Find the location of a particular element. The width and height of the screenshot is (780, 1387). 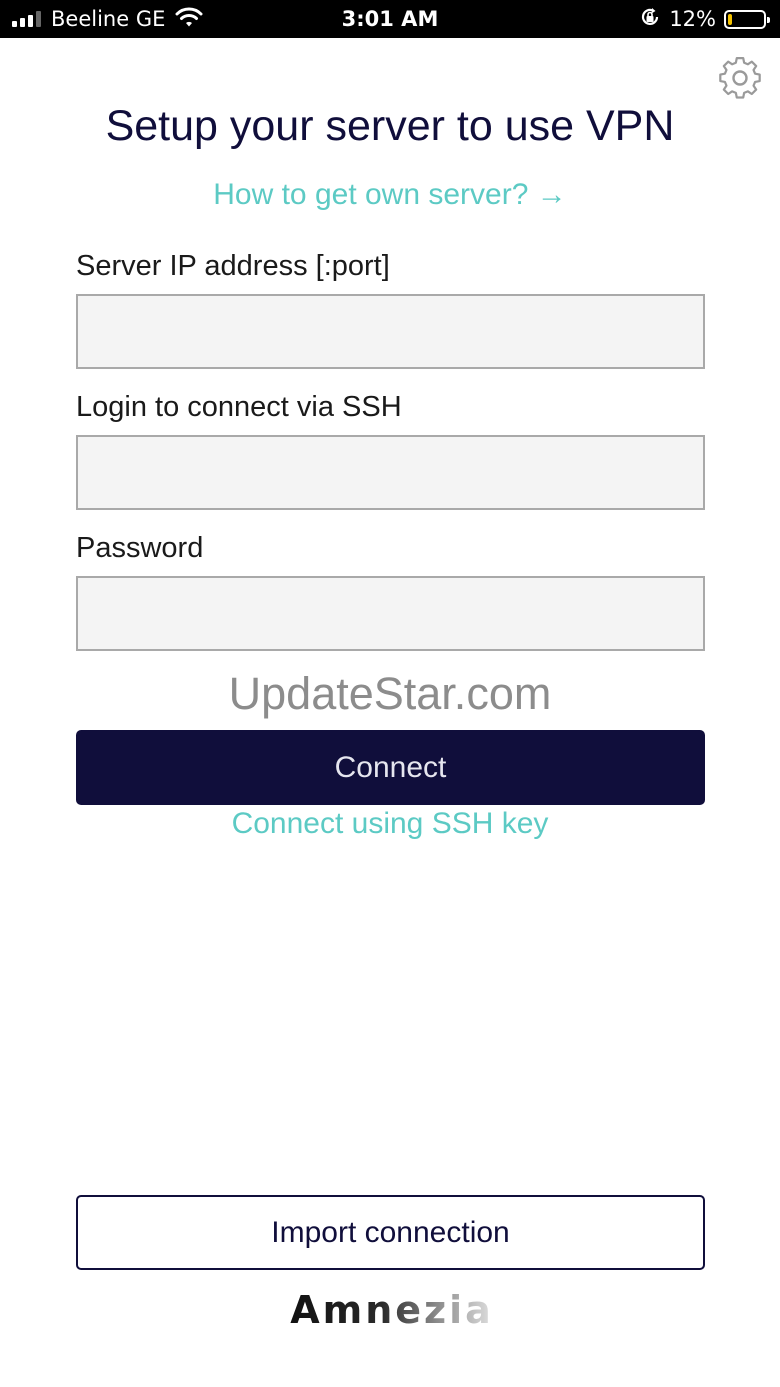

battery-level is located at coordinates (730, 19).